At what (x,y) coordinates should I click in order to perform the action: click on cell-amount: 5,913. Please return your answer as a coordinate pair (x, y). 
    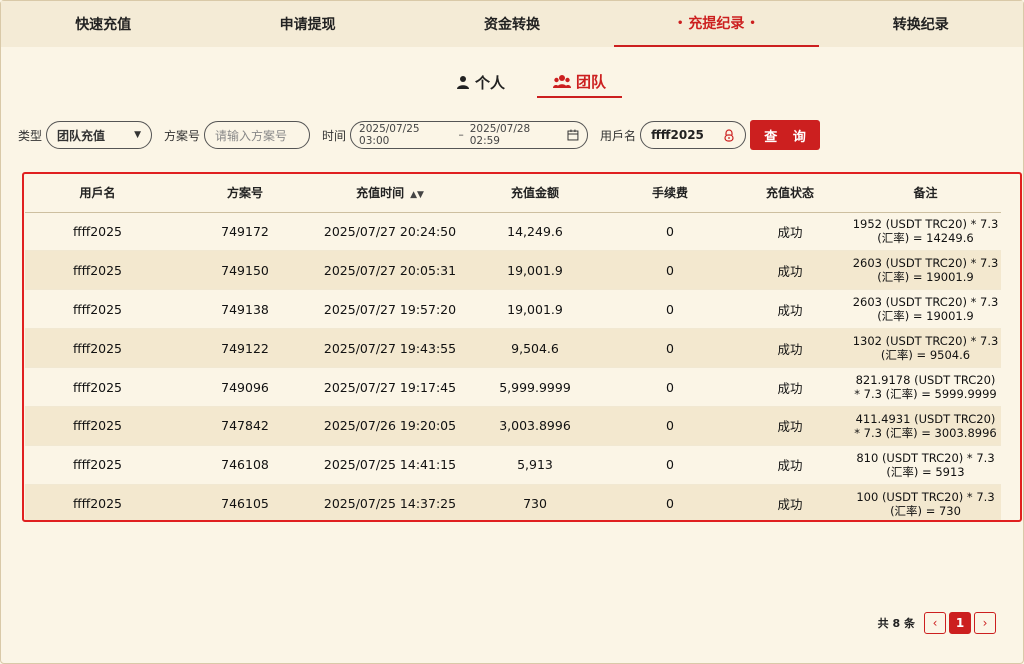
    Looking at the image, I should click on (535, 465).